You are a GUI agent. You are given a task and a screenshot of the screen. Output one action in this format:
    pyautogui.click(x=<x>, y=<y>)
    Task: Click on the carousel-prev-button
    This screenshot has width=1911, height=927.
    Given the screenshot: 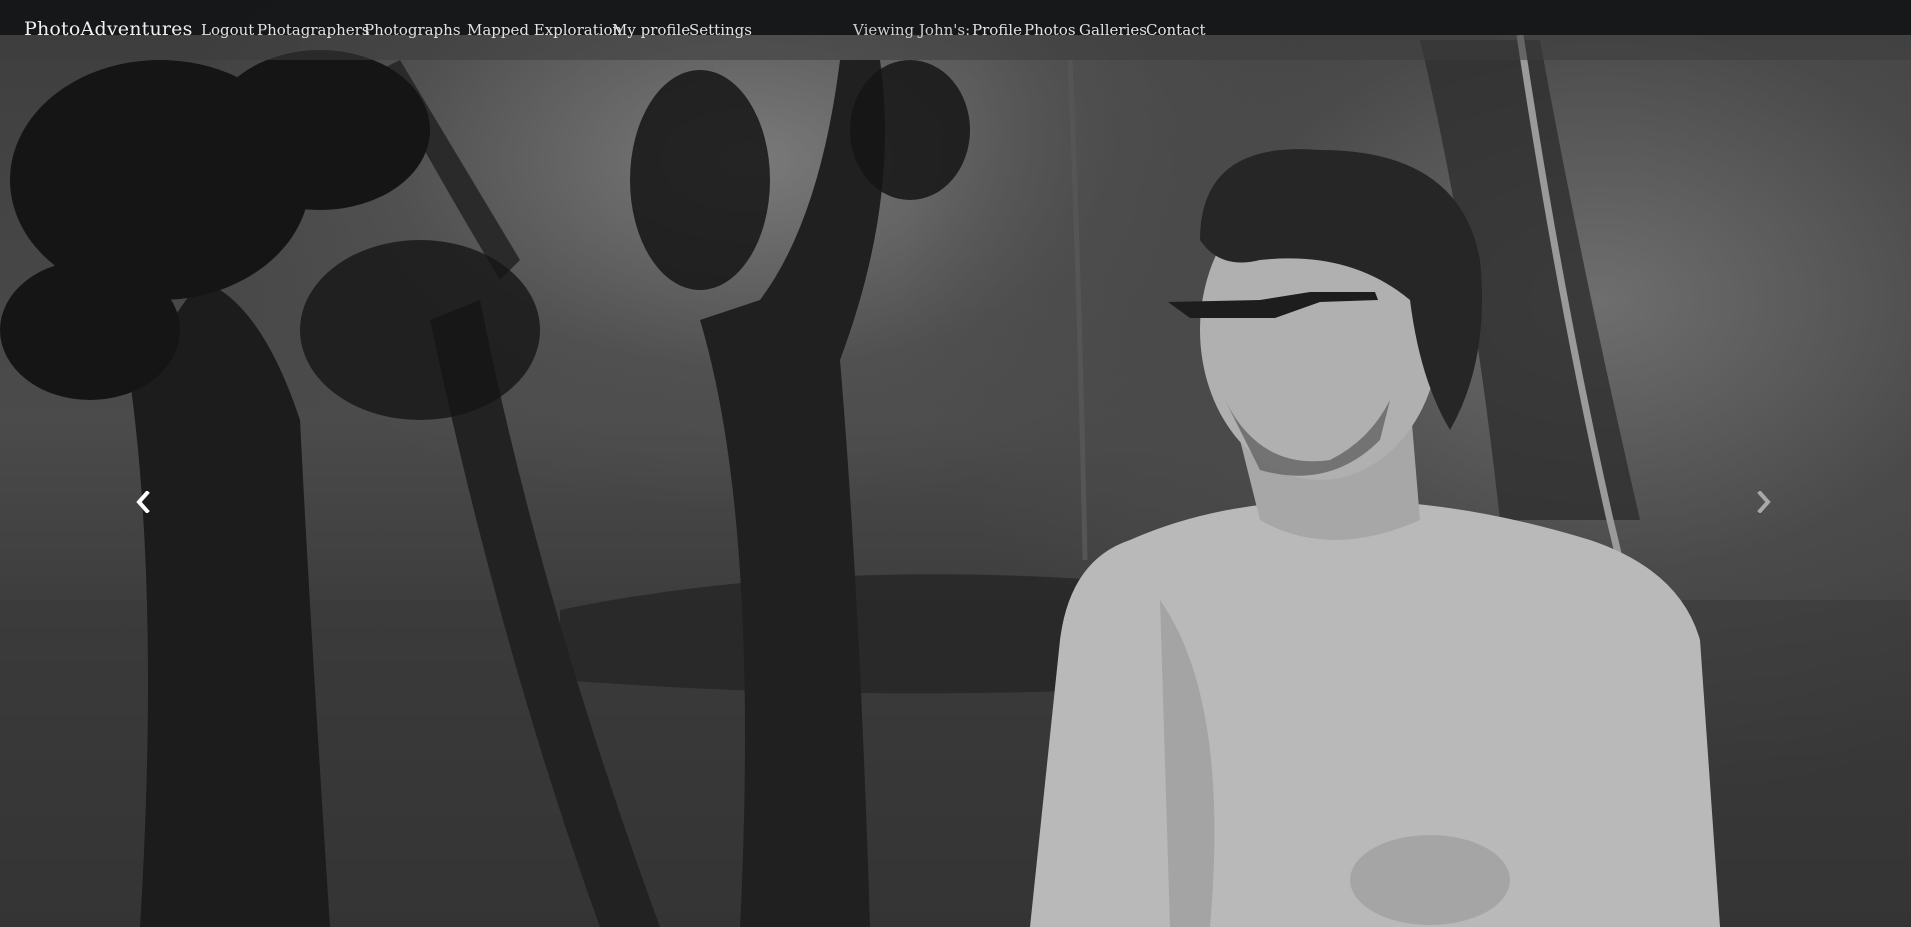 What is the action you would take?
    pyautogui.click(x=143, y=502)
    